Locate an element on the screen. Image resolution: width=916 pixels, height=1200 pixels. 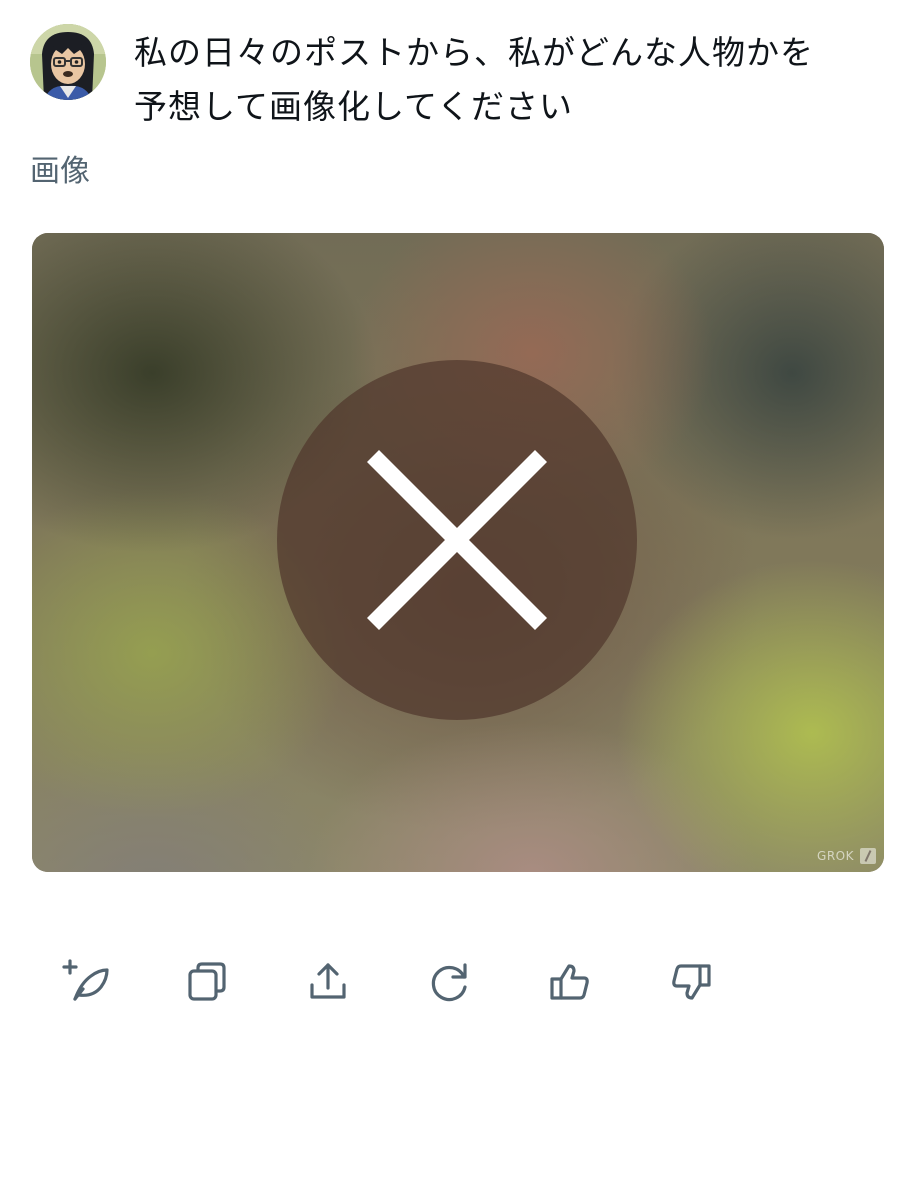
x-icon is located at coordinates (457, 540).